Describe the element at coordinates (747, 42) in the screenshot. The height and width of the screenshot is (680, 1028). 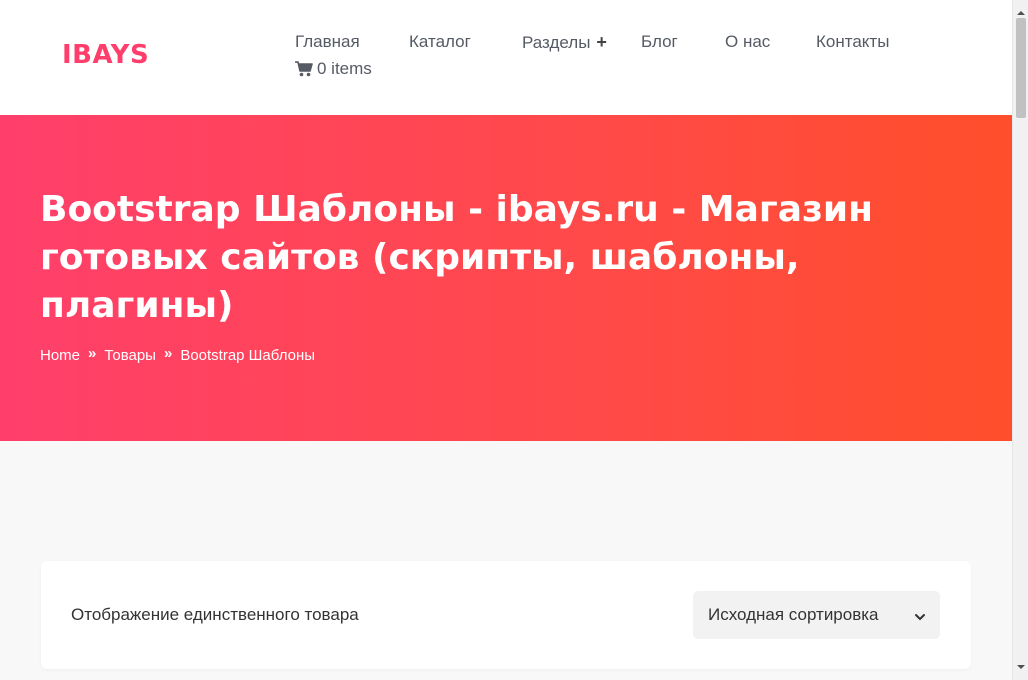
I see `nav-item-about: О нас` at that location.